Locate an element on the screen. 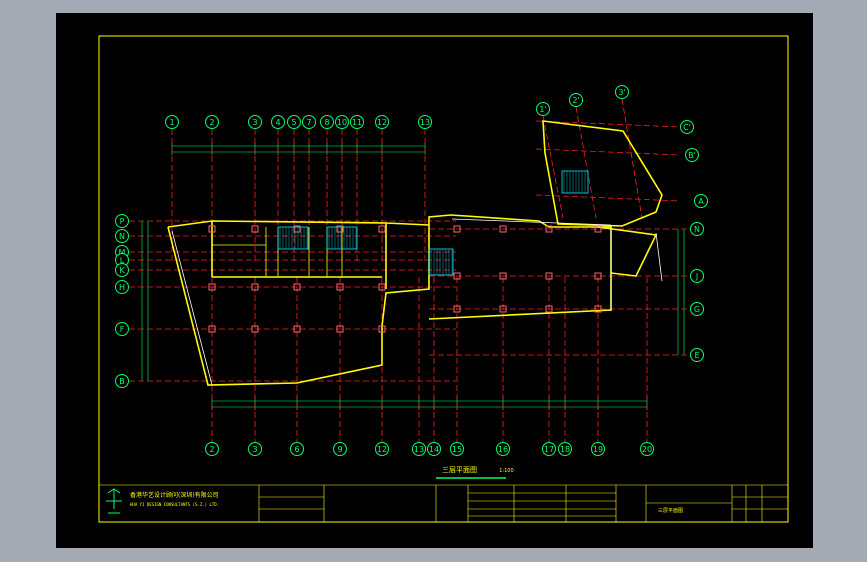 The height and width of the screenshot is (562, 867). company-logo is located at coordinates (114, 501).